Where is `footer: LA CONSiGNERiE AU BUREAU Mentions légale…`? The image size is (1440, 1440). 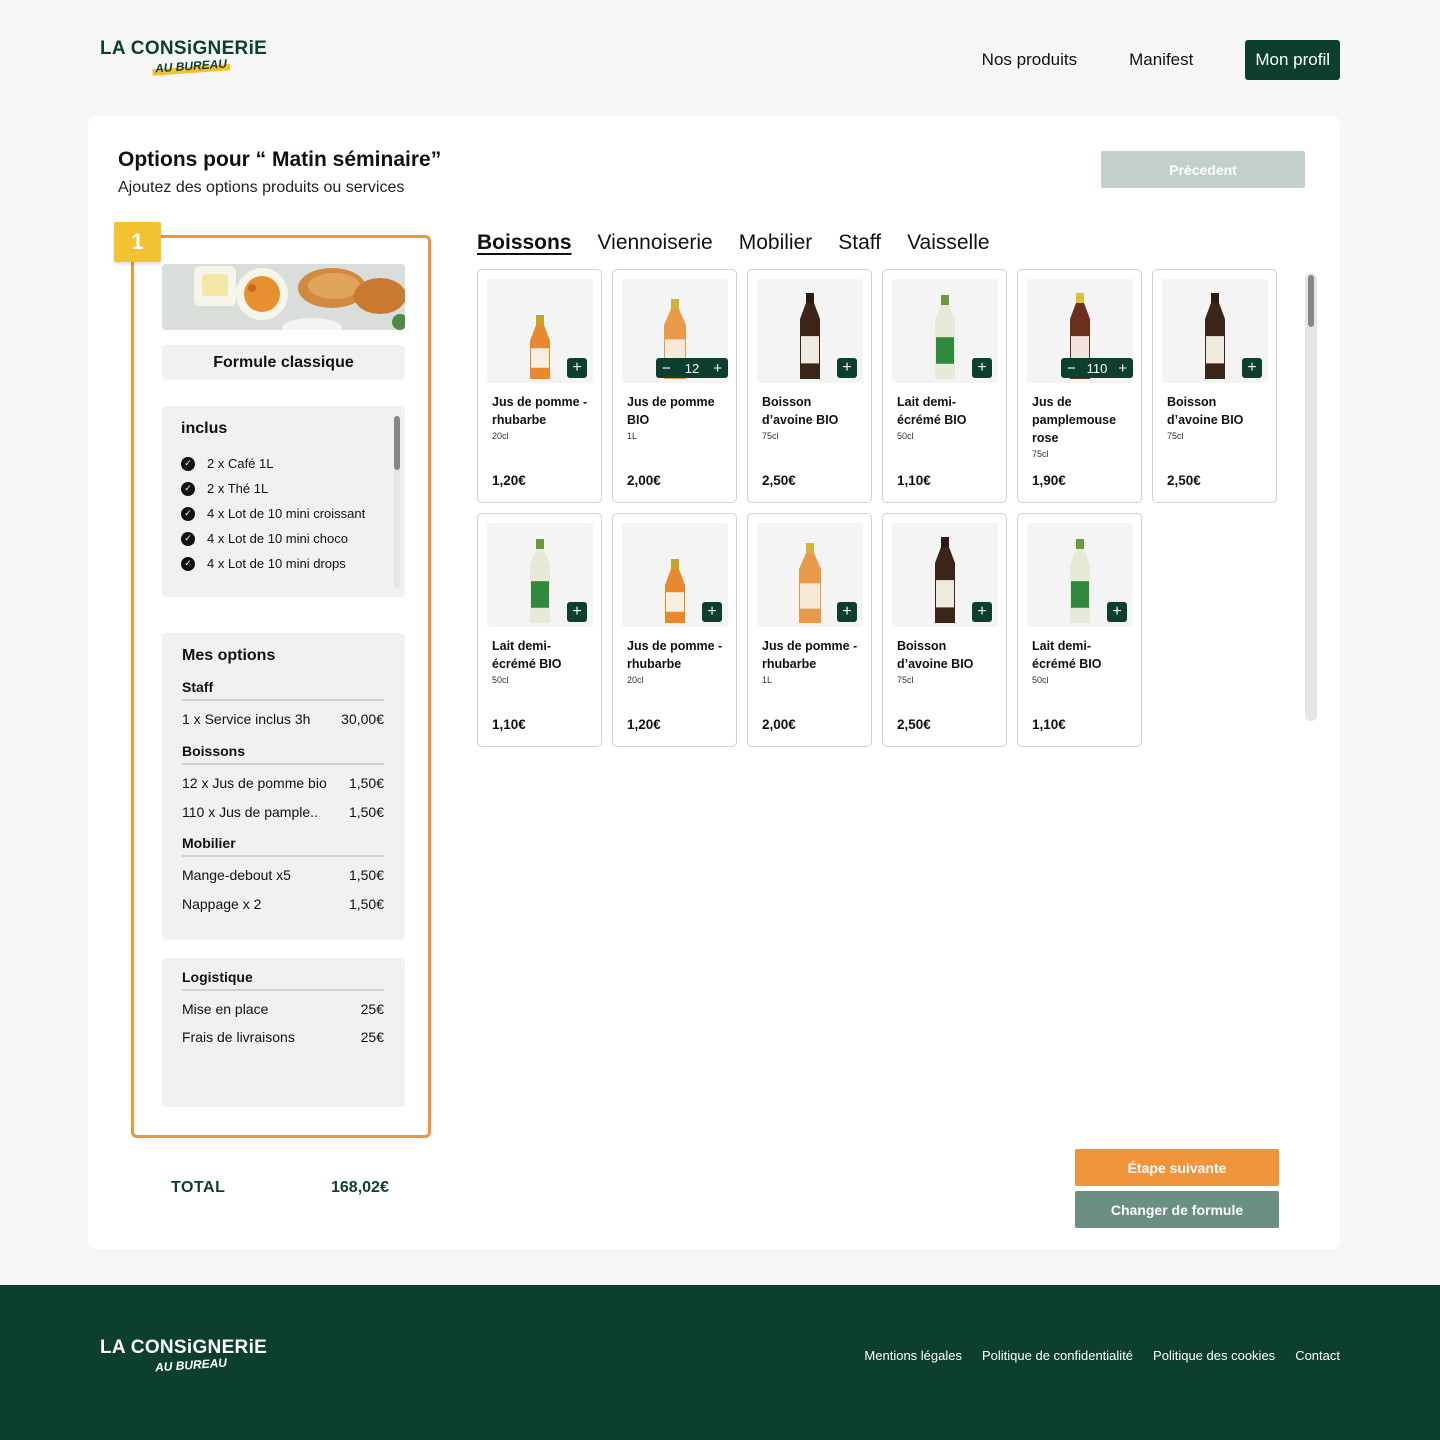 footer: LA CONSiGNERiE AU BUREAU Mentions légale… is located at coordinates (720, 1362).